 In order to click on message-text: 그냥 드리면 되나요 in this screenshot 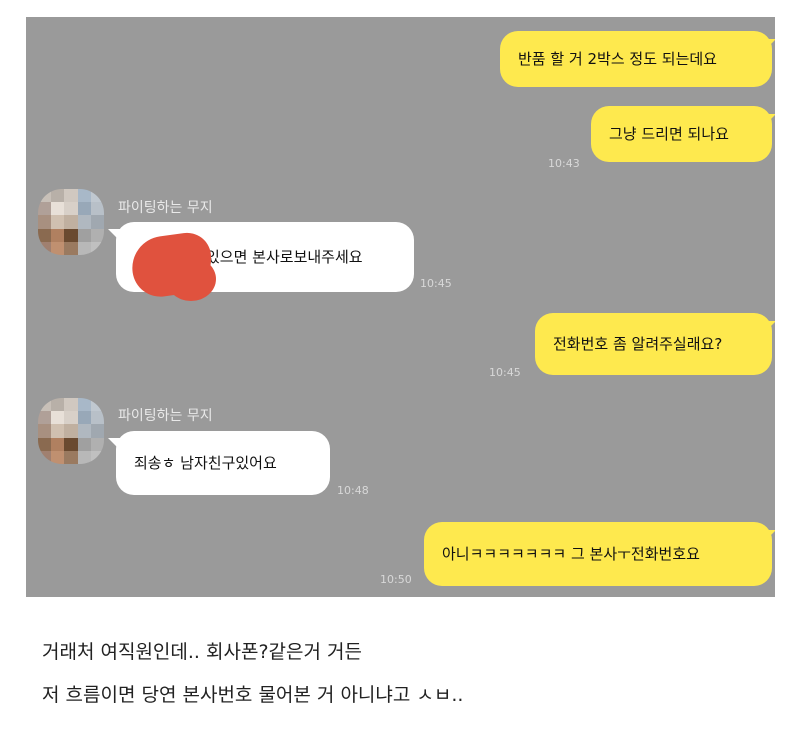, I will do `click(669, 134)`.